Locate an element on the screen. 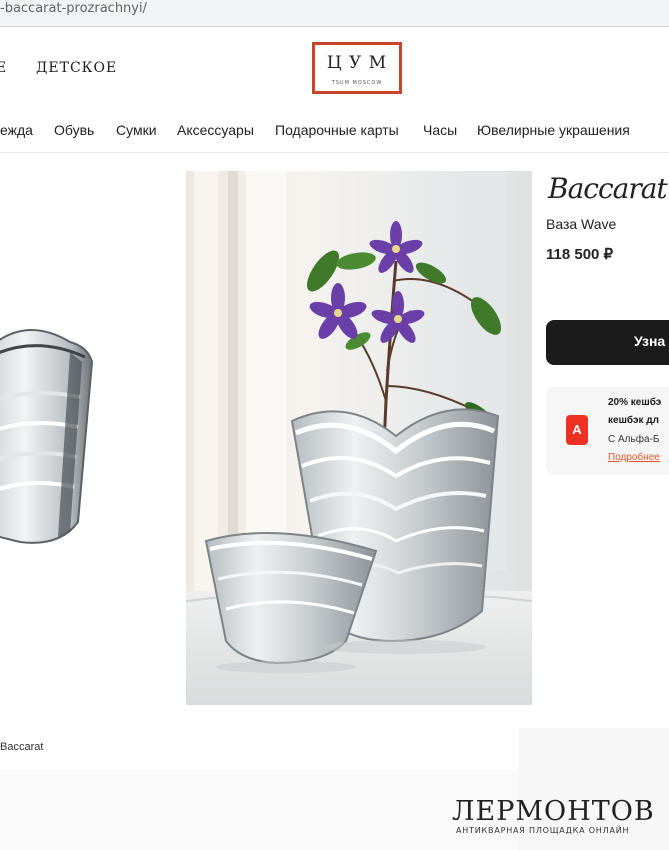 The image size is (669, 850). brand-logo: Baccarat is located at coordinates (608, 188).